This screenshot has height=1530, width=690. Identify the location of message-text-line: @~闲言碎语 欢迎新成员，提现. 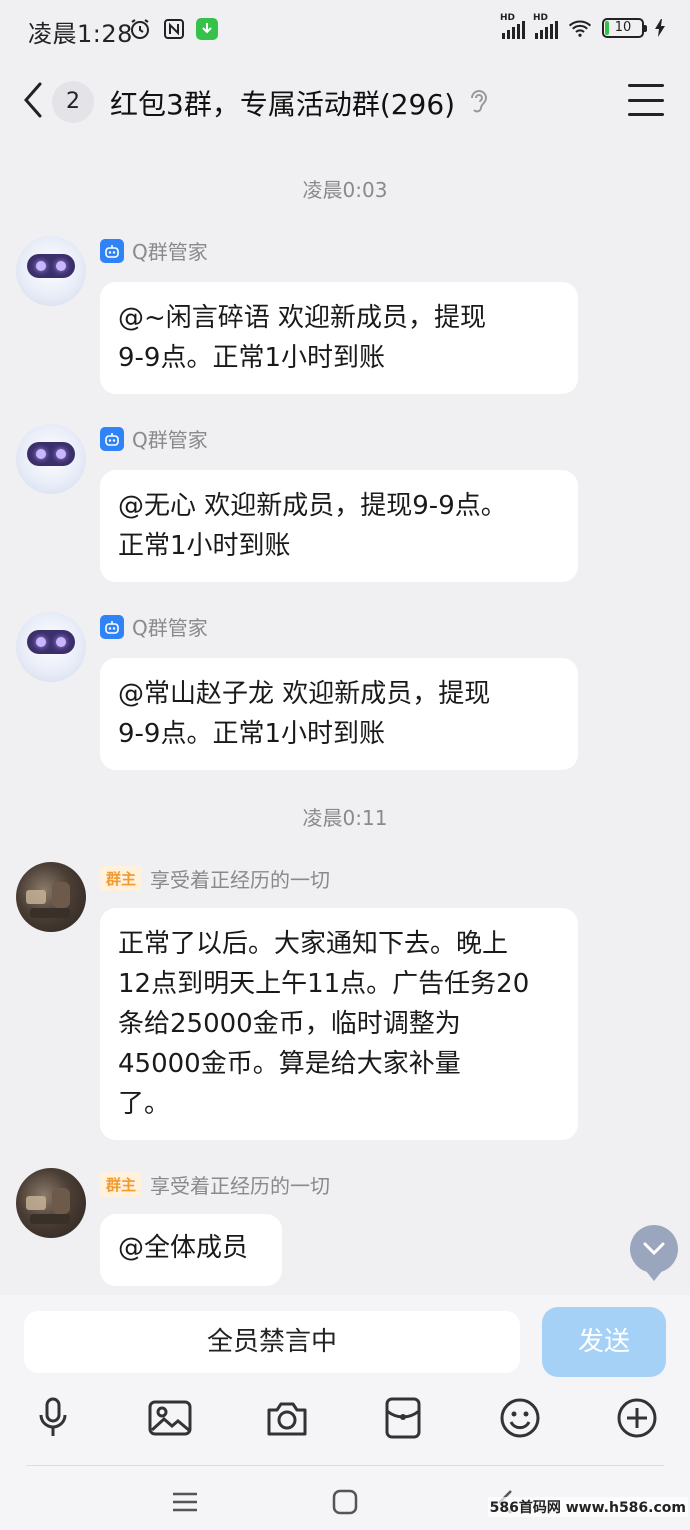
(302, 318).